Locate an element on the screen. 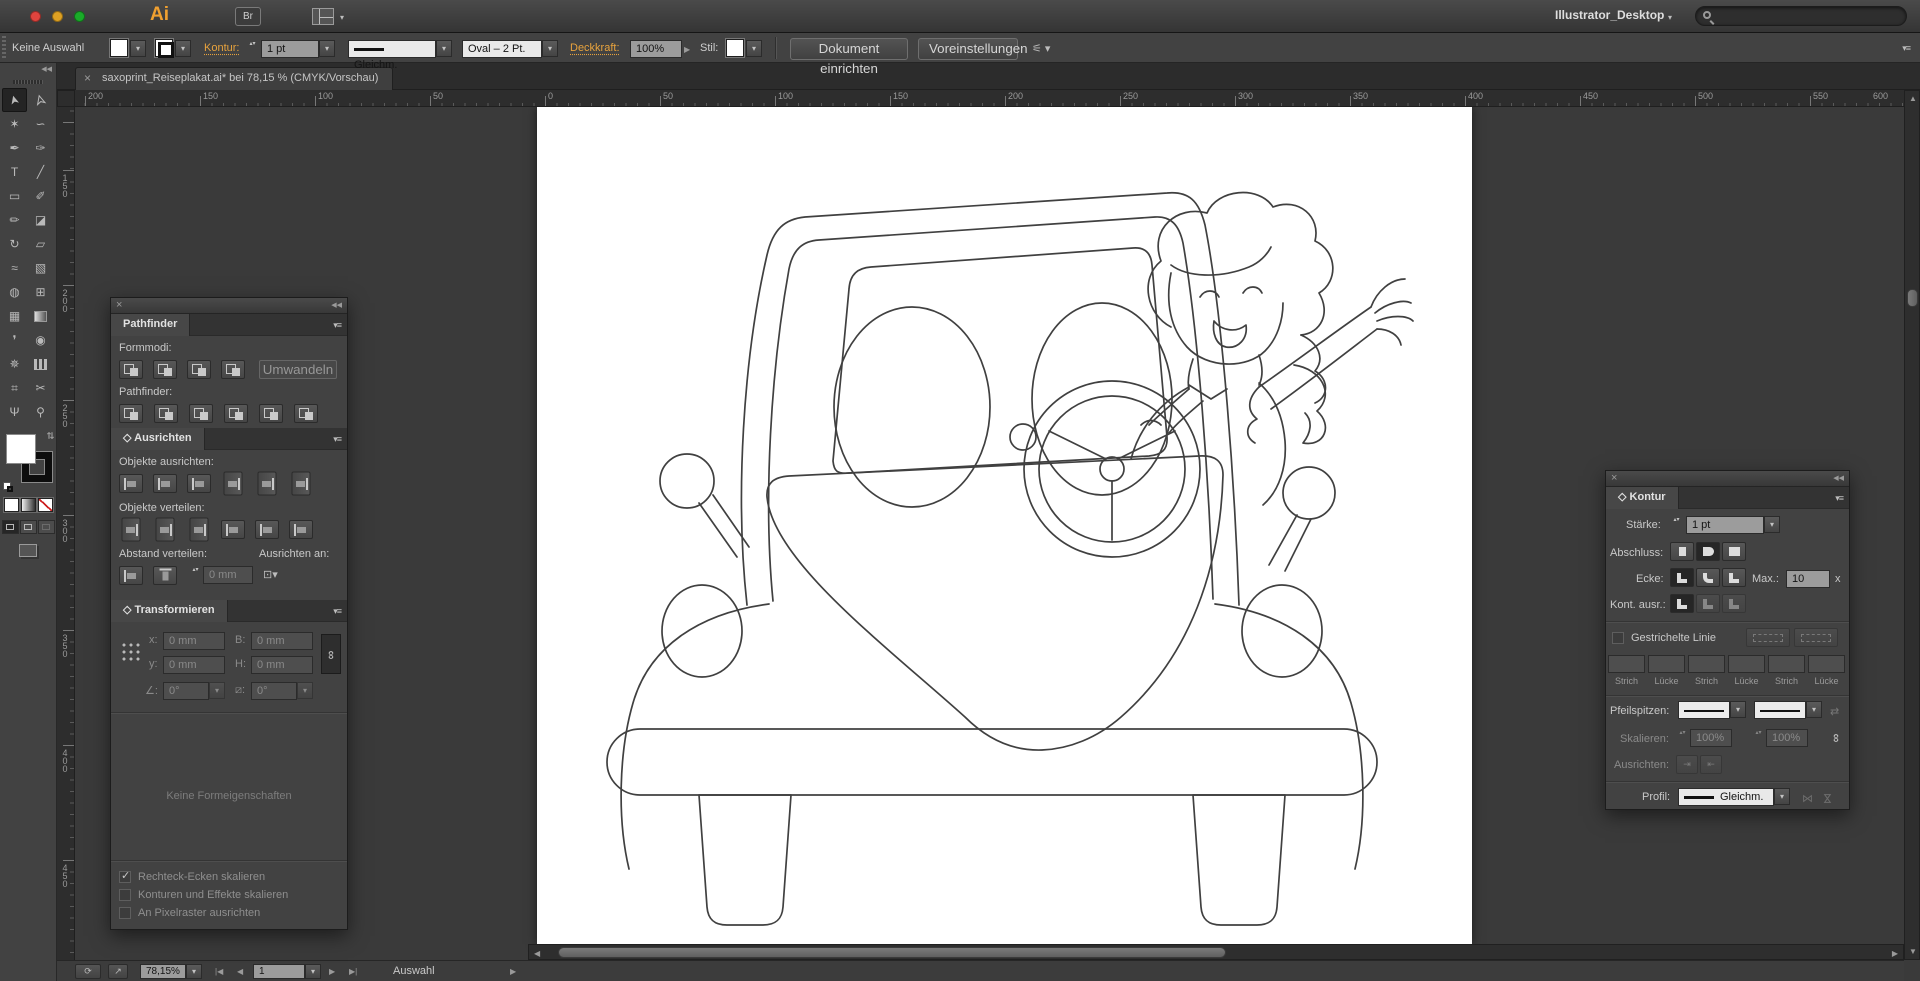  scale-rect-corners-checkbox: Rechteck-Ecken skalieren is located at coordinates (229, 877).